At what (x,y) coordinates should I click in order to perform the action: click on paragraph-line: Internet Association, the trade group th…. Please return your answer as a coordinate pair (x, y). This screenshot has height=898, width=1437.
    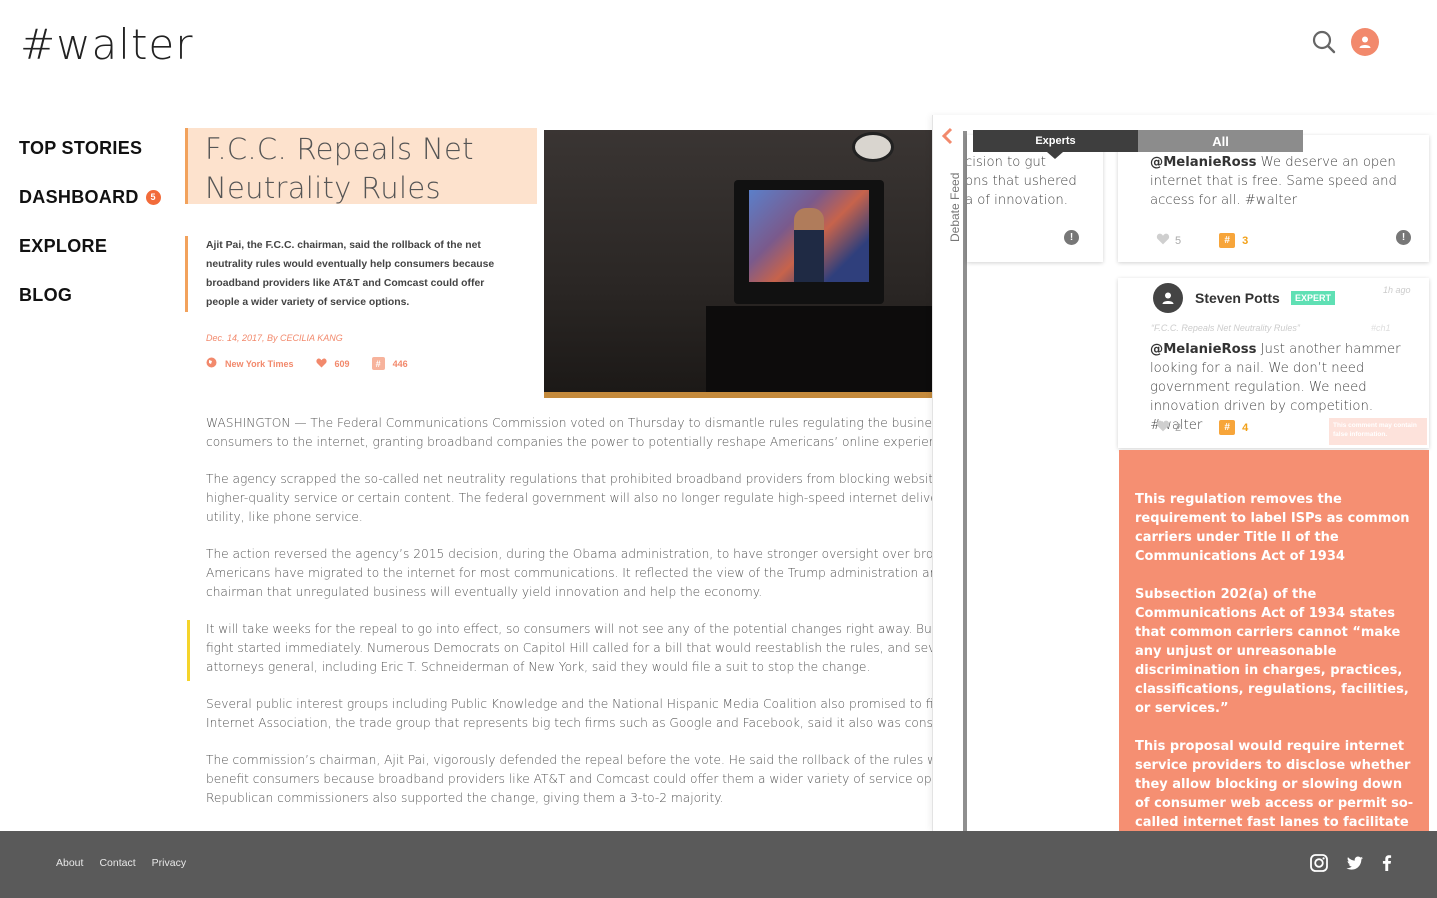
    Looking at the image, I should click on (569, 723).